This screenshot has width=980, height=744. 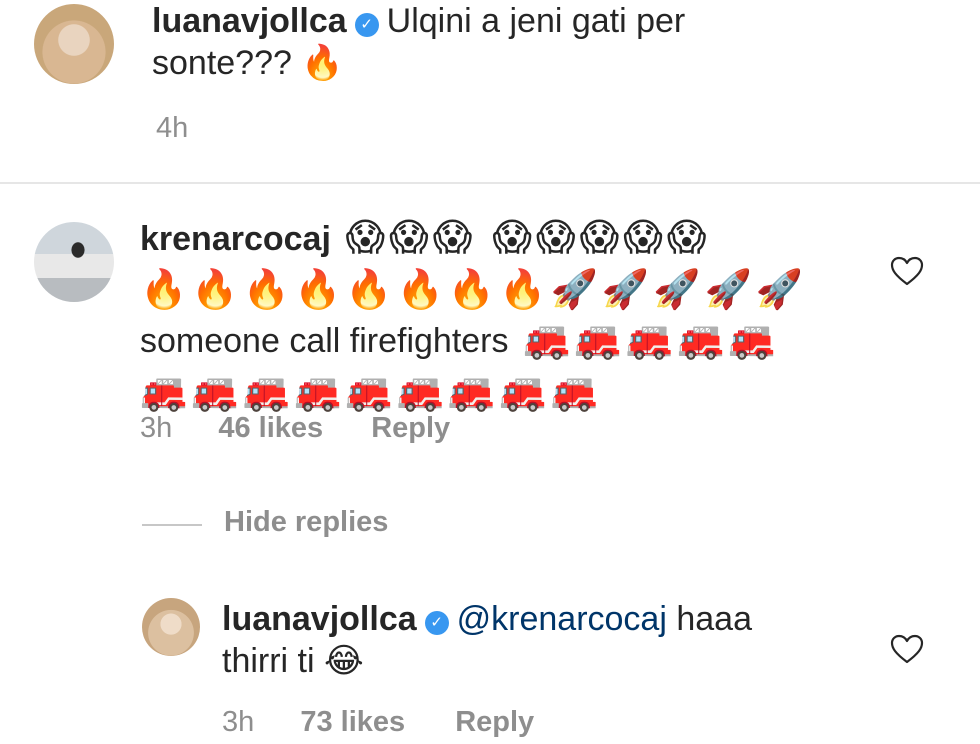 I want to click on comment-likes: 46 likes, so click(x=270, y=428).